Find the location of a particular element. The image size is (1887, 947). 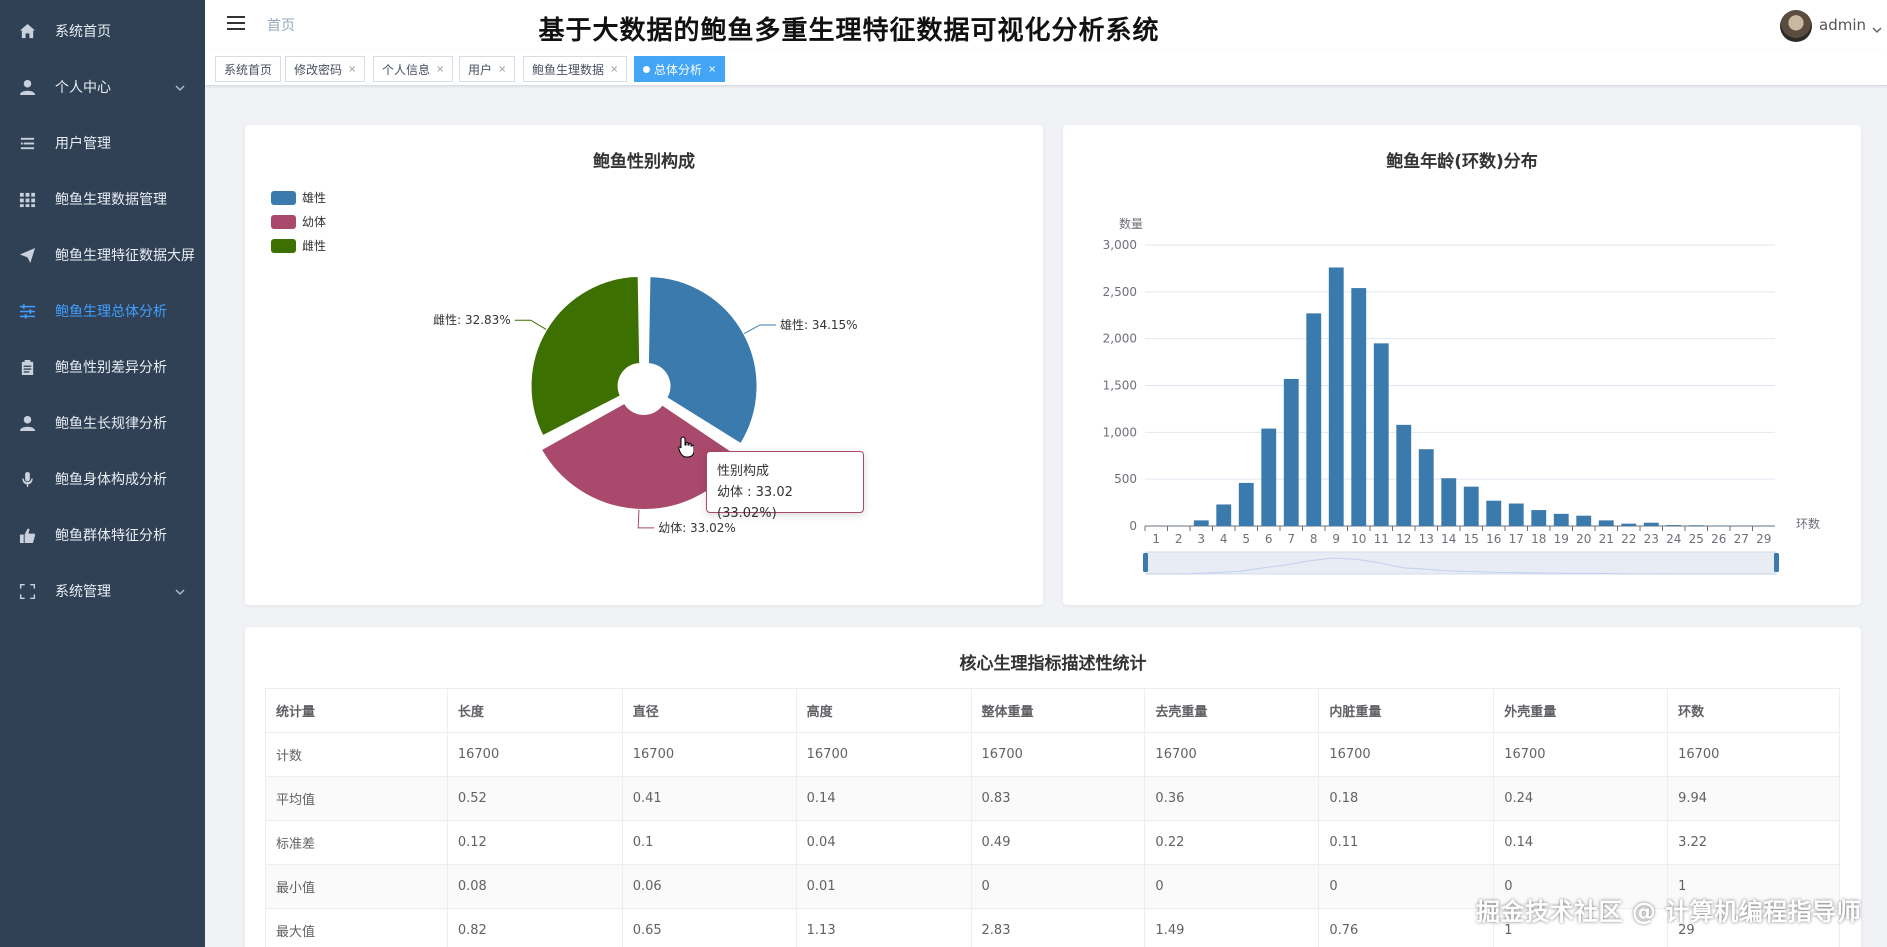

table-cell: 16700 is located at coordinates (709, 754).